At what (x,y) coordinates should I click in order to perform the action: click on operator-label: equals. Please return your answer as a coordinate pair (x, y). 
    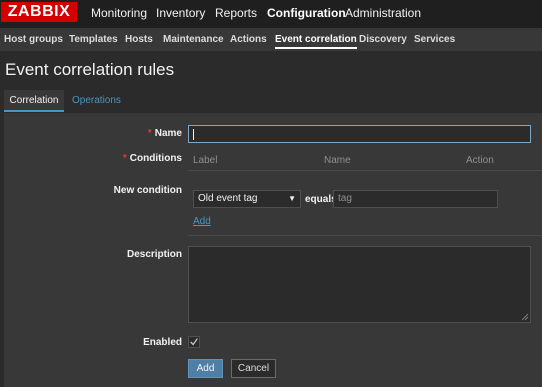
    Looking at the image, I should click on (321, 199).